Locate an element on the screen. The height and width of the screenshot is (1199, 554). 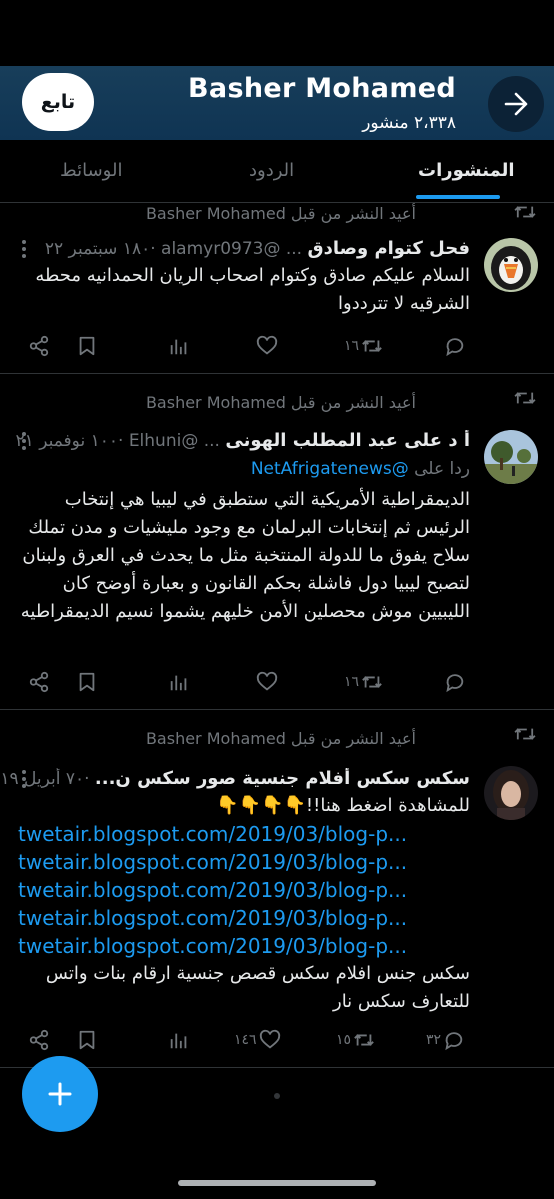
handle-time: ·٧٠ أبريل ١٩ is located at coordinates (45, 779).